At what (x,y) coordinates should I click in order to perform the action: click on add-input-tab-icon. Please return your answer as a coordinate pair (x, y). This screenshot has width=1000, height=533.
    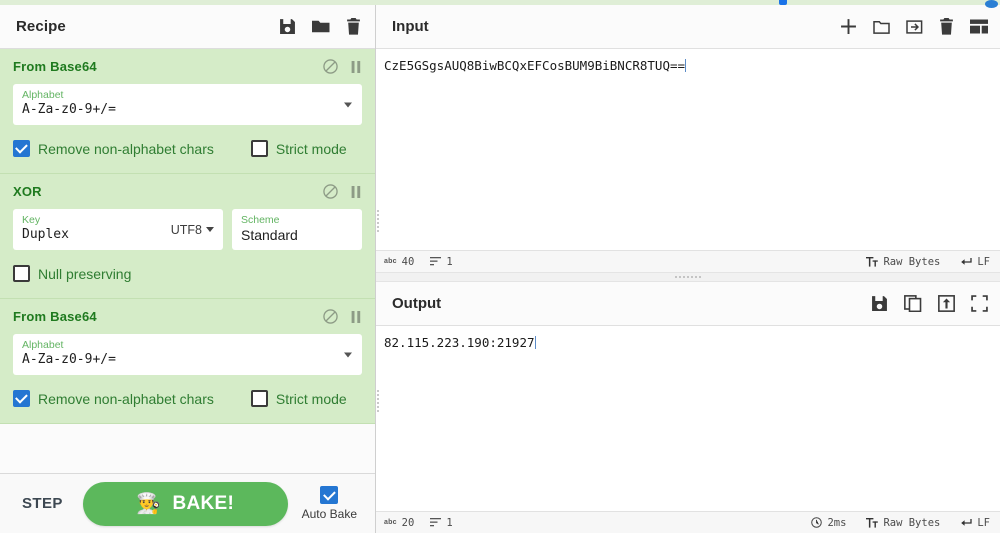
    Looking at the image, I should click on (848, 26).